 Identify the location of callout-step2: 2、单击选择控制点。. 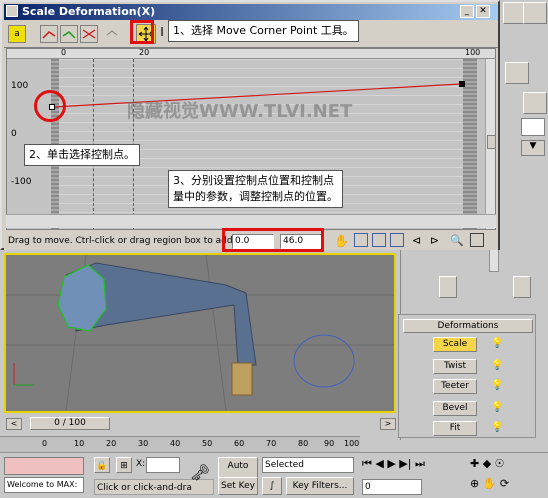
(82, 155).